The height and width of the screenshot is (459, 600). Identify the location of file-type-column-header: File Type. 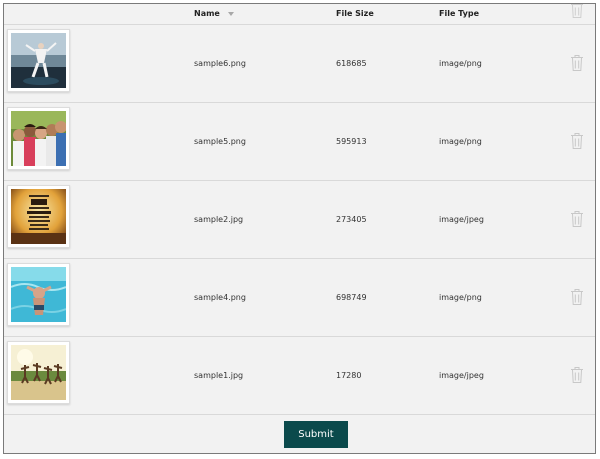
(459, 14).